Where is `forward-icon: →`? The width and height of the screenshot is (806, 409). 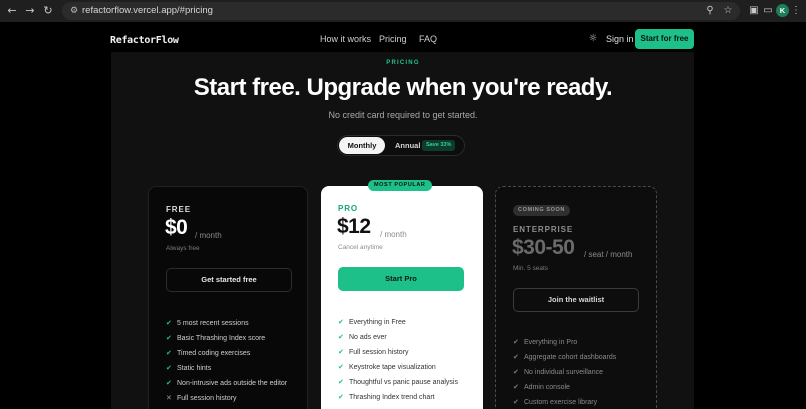 forward-icon: → is located at coordinates (30, 11).